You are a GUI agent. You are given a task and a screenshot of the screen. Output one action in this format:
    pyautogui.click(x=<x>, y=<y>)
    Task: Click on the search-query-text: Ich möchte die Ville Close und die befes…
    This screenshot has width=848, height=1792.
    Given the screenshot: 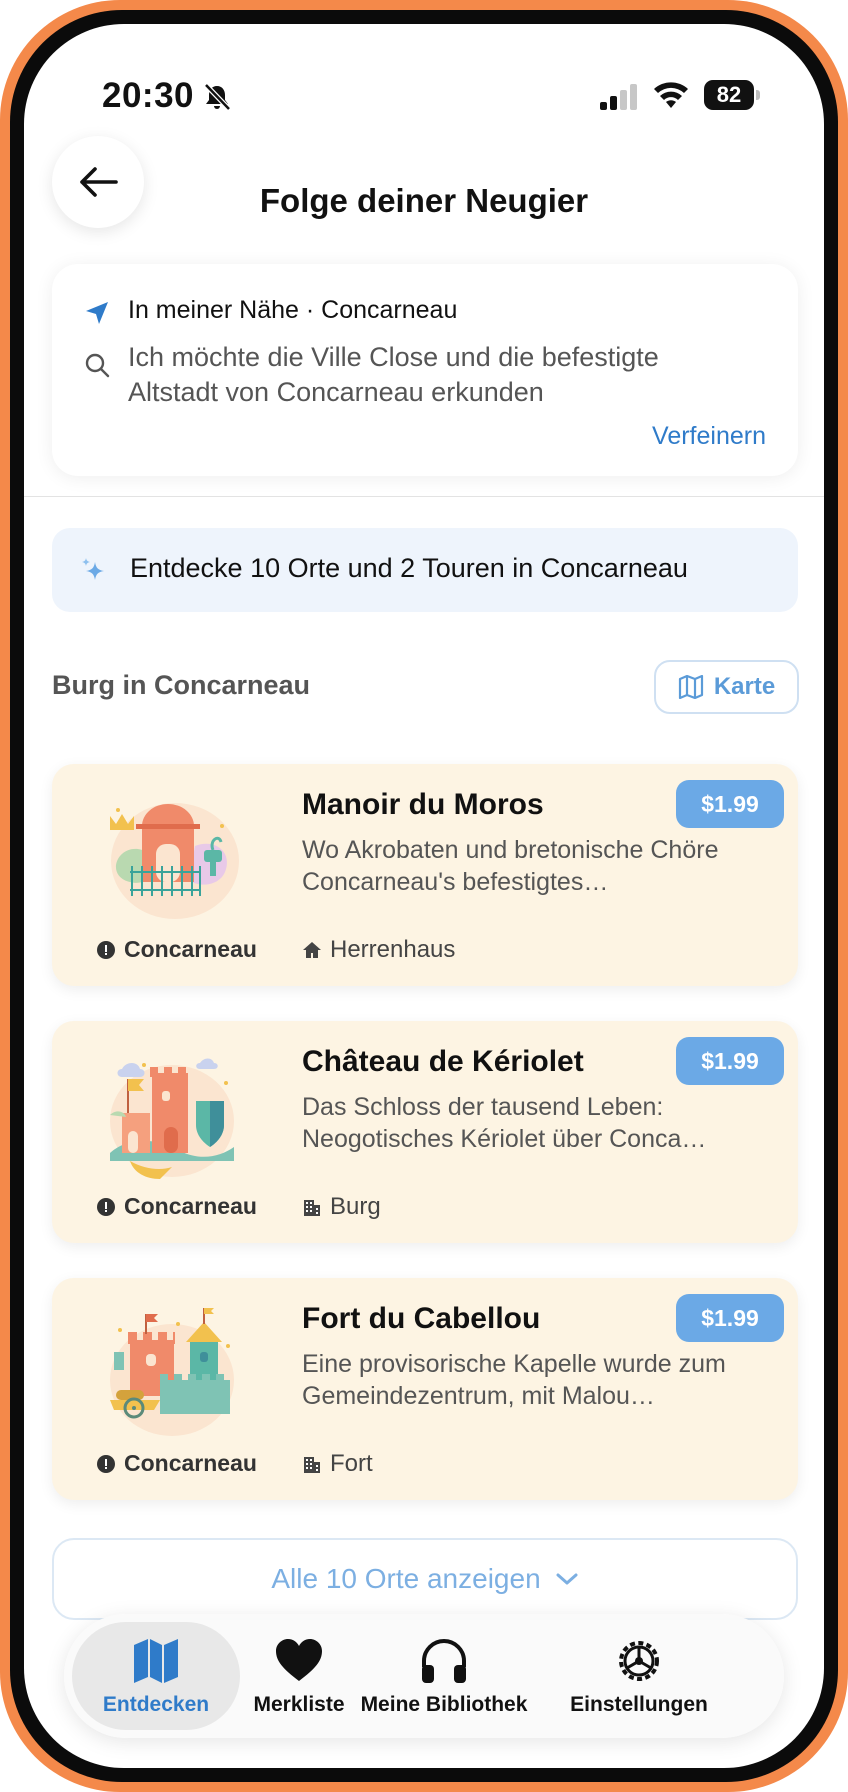 What is the action you would take?
    pyautogui.click(x=393, y=374)
    